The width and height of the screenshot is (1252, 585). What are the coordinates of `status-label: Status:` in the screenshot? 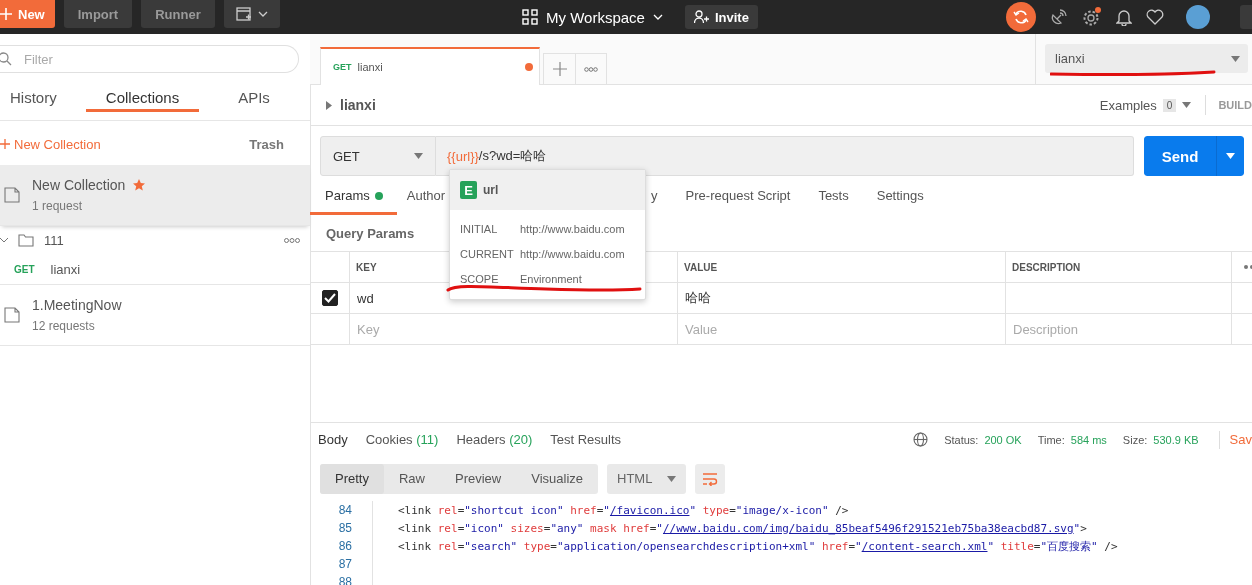 It's located at (961, 439).